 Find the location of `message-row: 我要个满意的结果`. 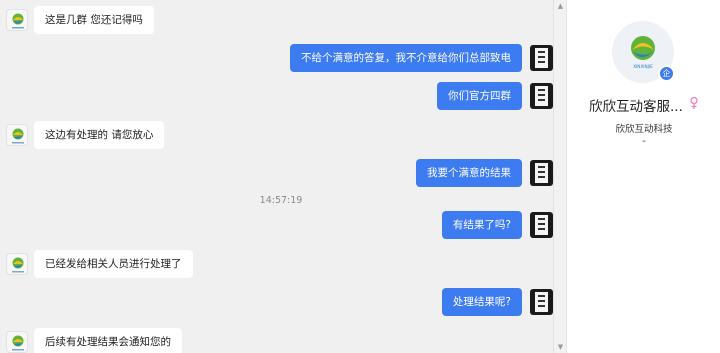

message-row: 我要个满意的结果 is located at coordinates (276, 173).